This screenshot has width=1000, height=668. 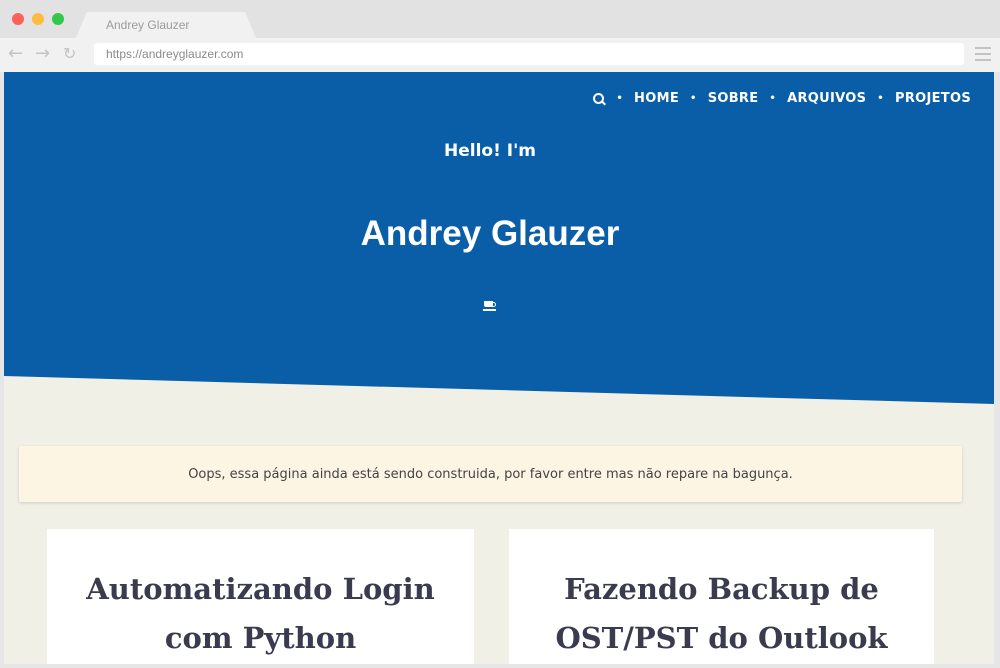 What do you see at coordinates (15, 54) in the screenshot?
I see `arrow-left-icon: ←` at bounding box center [15, 54].